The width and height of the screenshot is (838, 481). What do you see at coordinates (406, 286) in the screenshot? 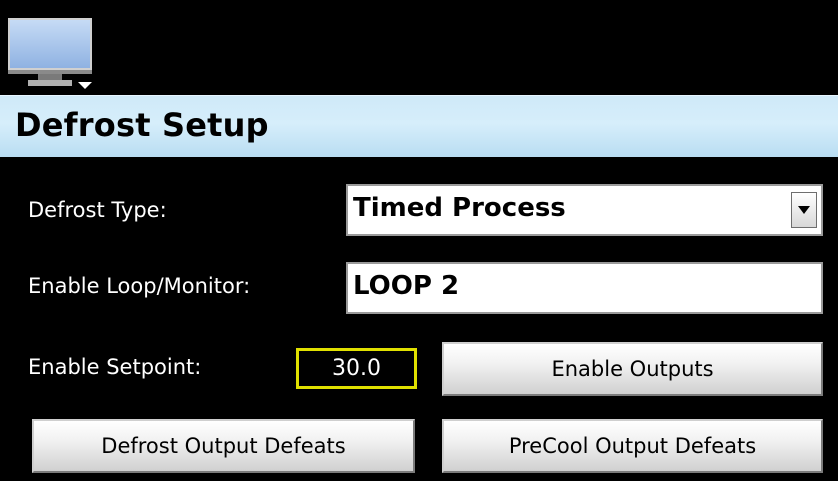
I see `enable-loop-value: LOOP 2` at bounding box center [406, 286].